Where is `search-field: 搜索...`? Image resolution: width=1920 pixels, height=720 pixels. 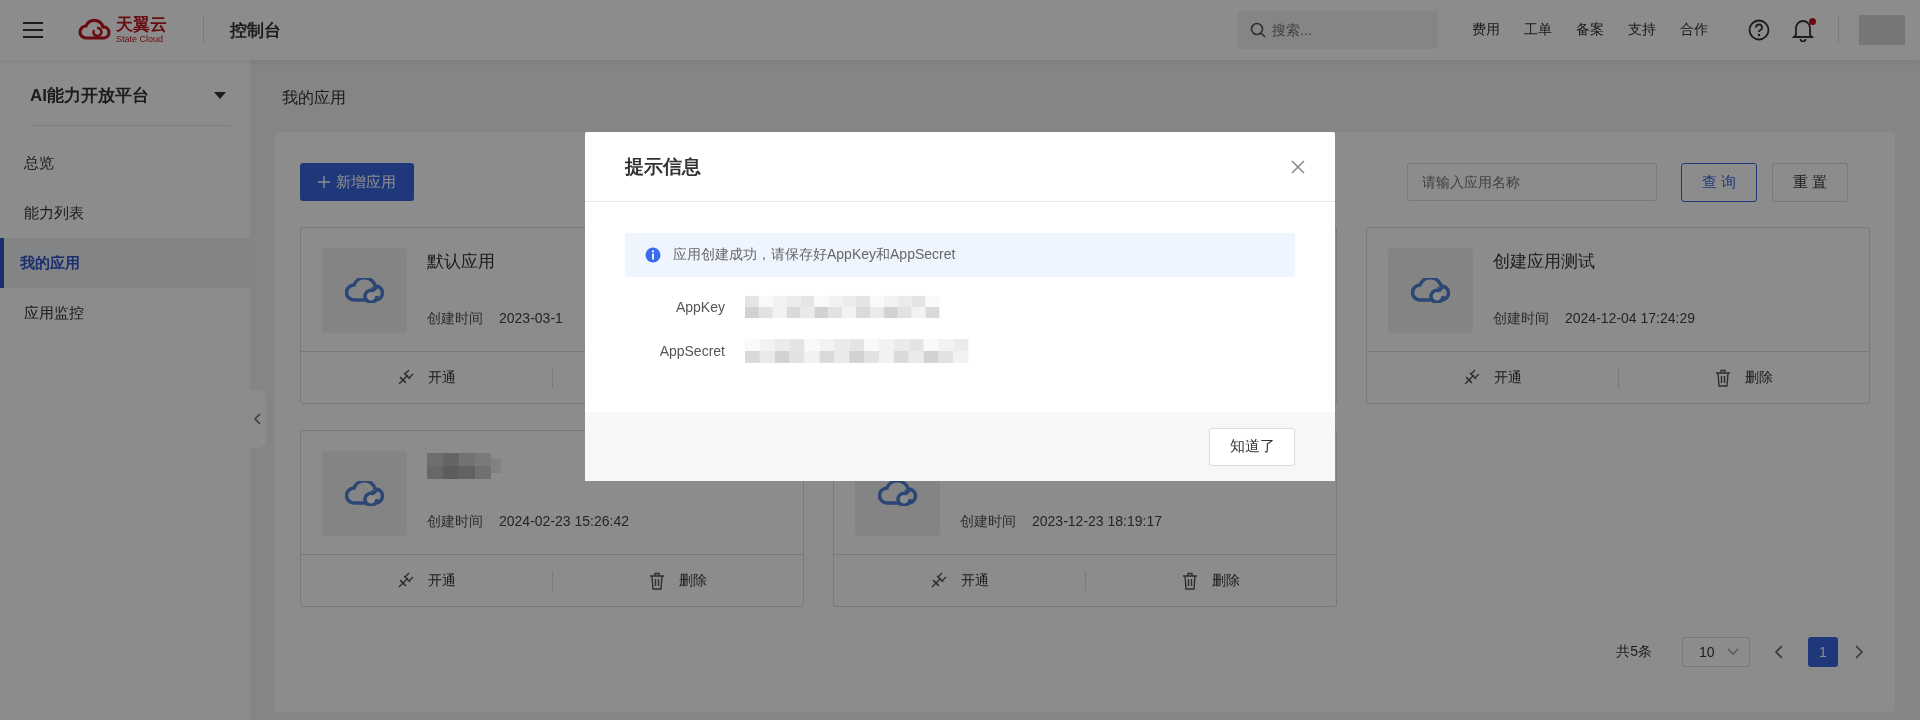 search-field: 搜索... is located at coordinates (1338, 30).